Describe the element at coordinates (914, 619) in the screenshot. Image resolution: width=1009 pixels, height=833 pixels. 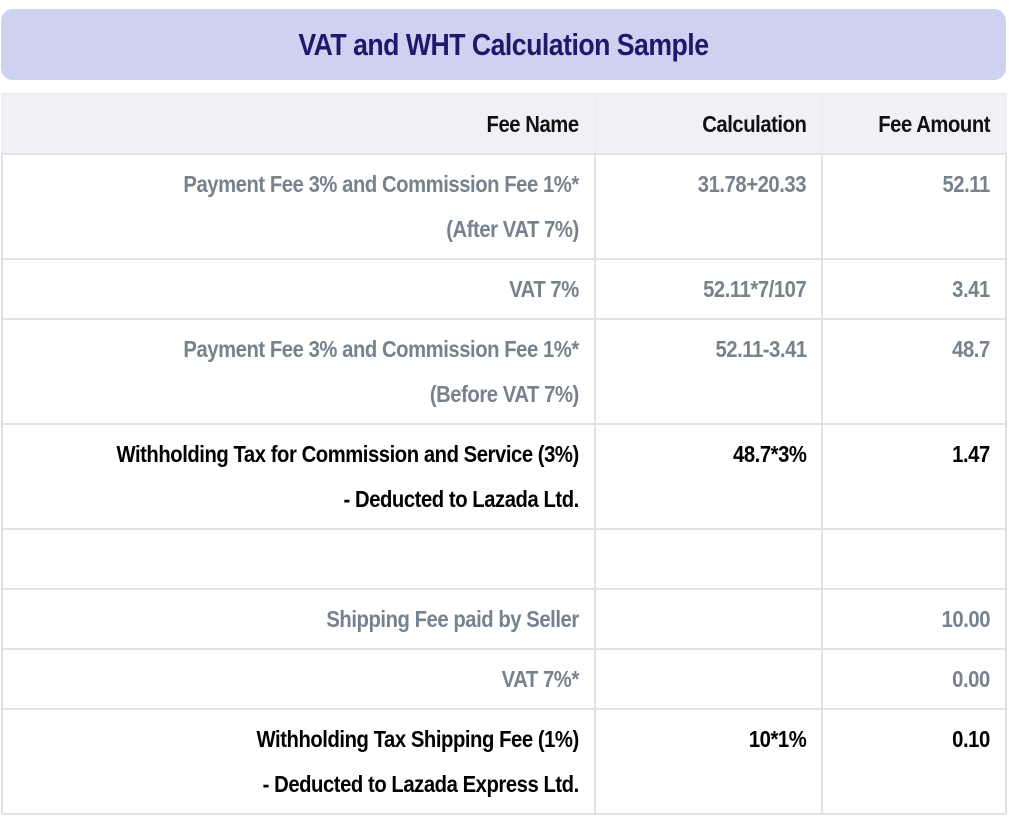
I see `fee-amount-cell: 10.00` at that location.